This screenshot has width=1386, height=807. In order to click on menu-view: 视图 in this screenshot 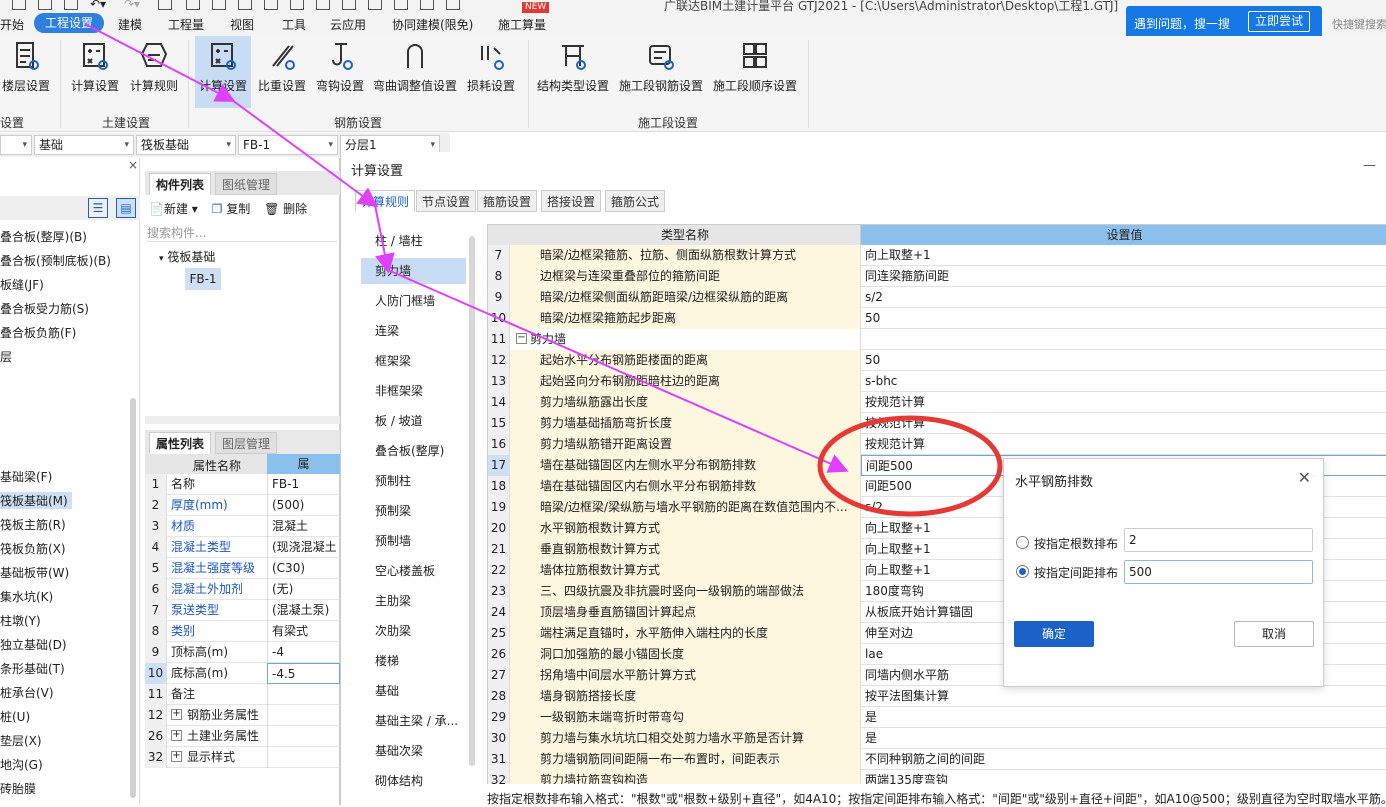, I will do `click(242, 24)`.